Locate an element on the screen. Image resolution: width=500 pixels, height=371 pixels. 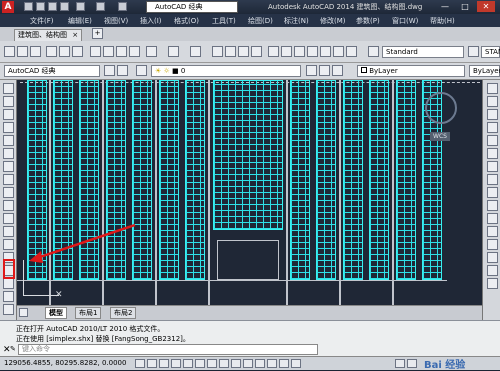
selection-cycling-icon is located at coordinates (296, 363).